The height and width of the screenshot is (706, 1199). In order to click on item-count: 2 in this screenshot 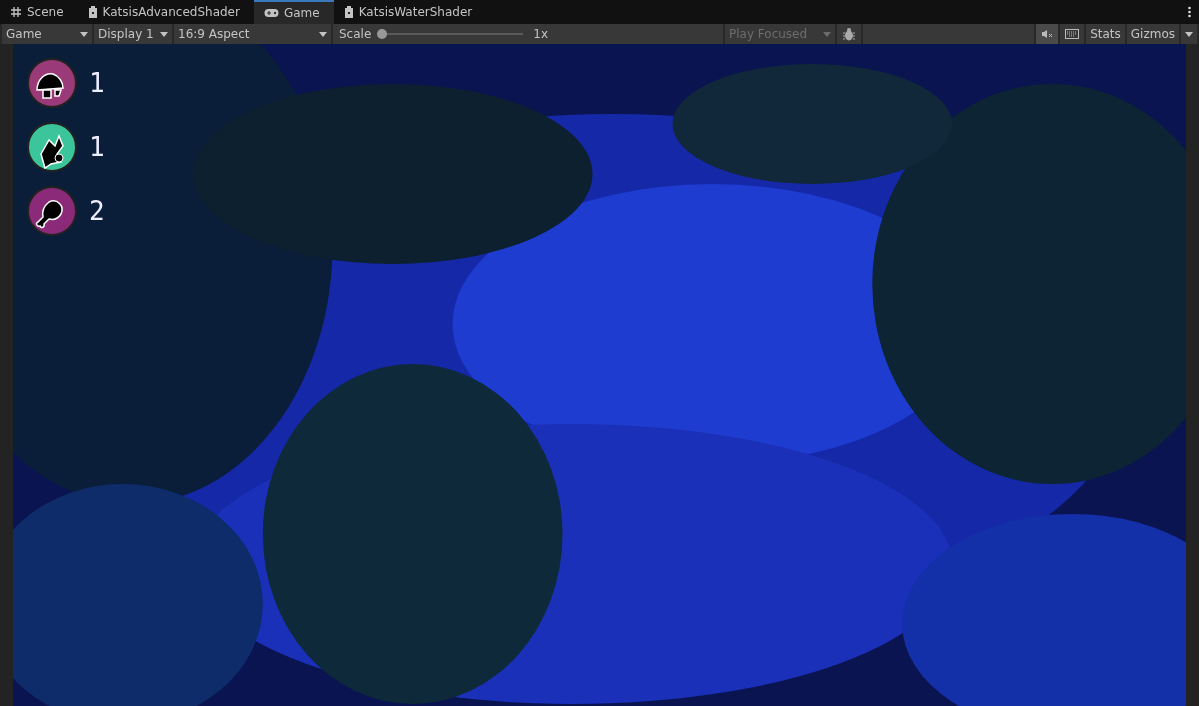, I will do `click(97, 211)`.